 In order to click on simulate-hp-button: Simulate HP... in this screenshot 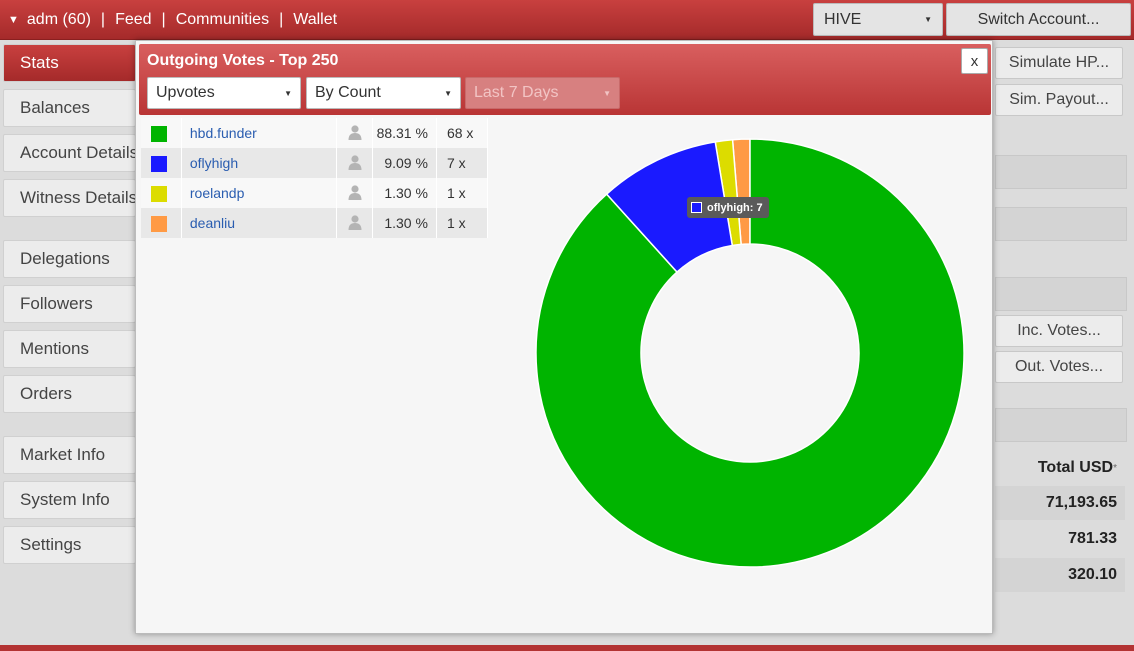, I will do `click(1059, 63)`.